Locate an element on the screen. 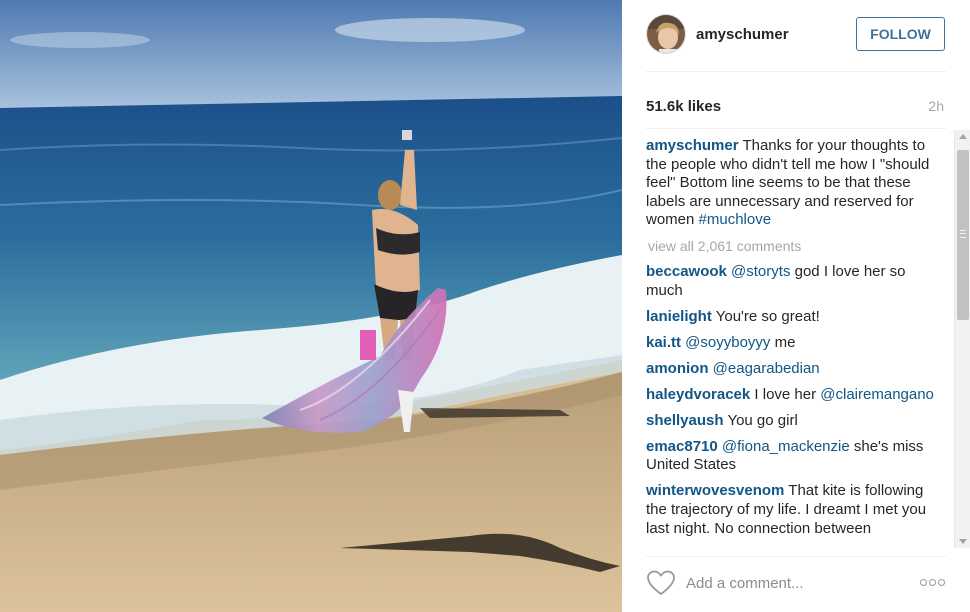 This screenshot has width=970, height=612. post-header: amyschumer FOLLOW is located at coordinates (796, 35).